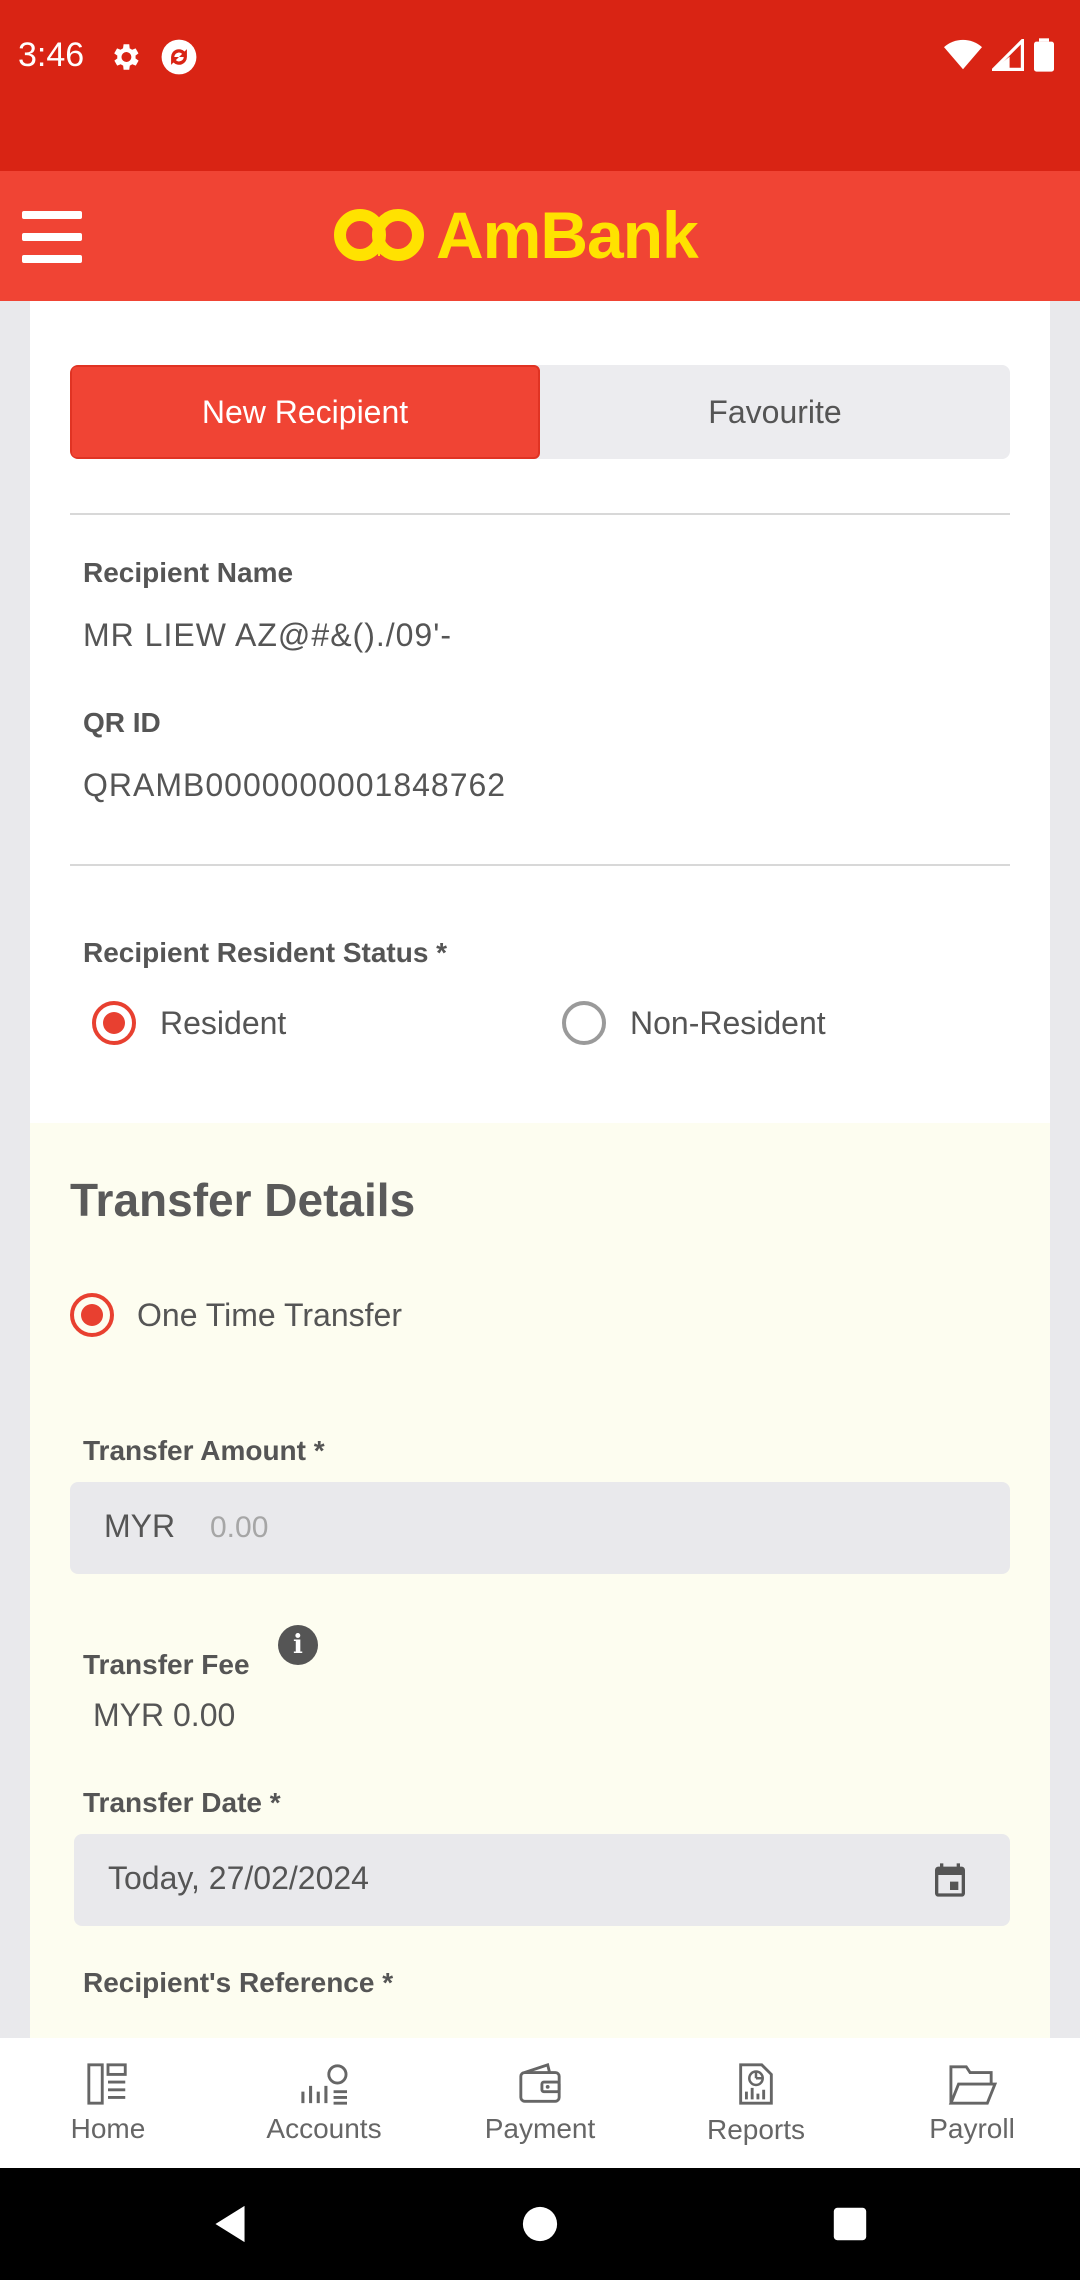 The height and width of the screenshot is (2280, 1080). What do you see at coordinates (179, 57) in the screenshot?
I see `sync-icon` at bounding box center [179, 57].